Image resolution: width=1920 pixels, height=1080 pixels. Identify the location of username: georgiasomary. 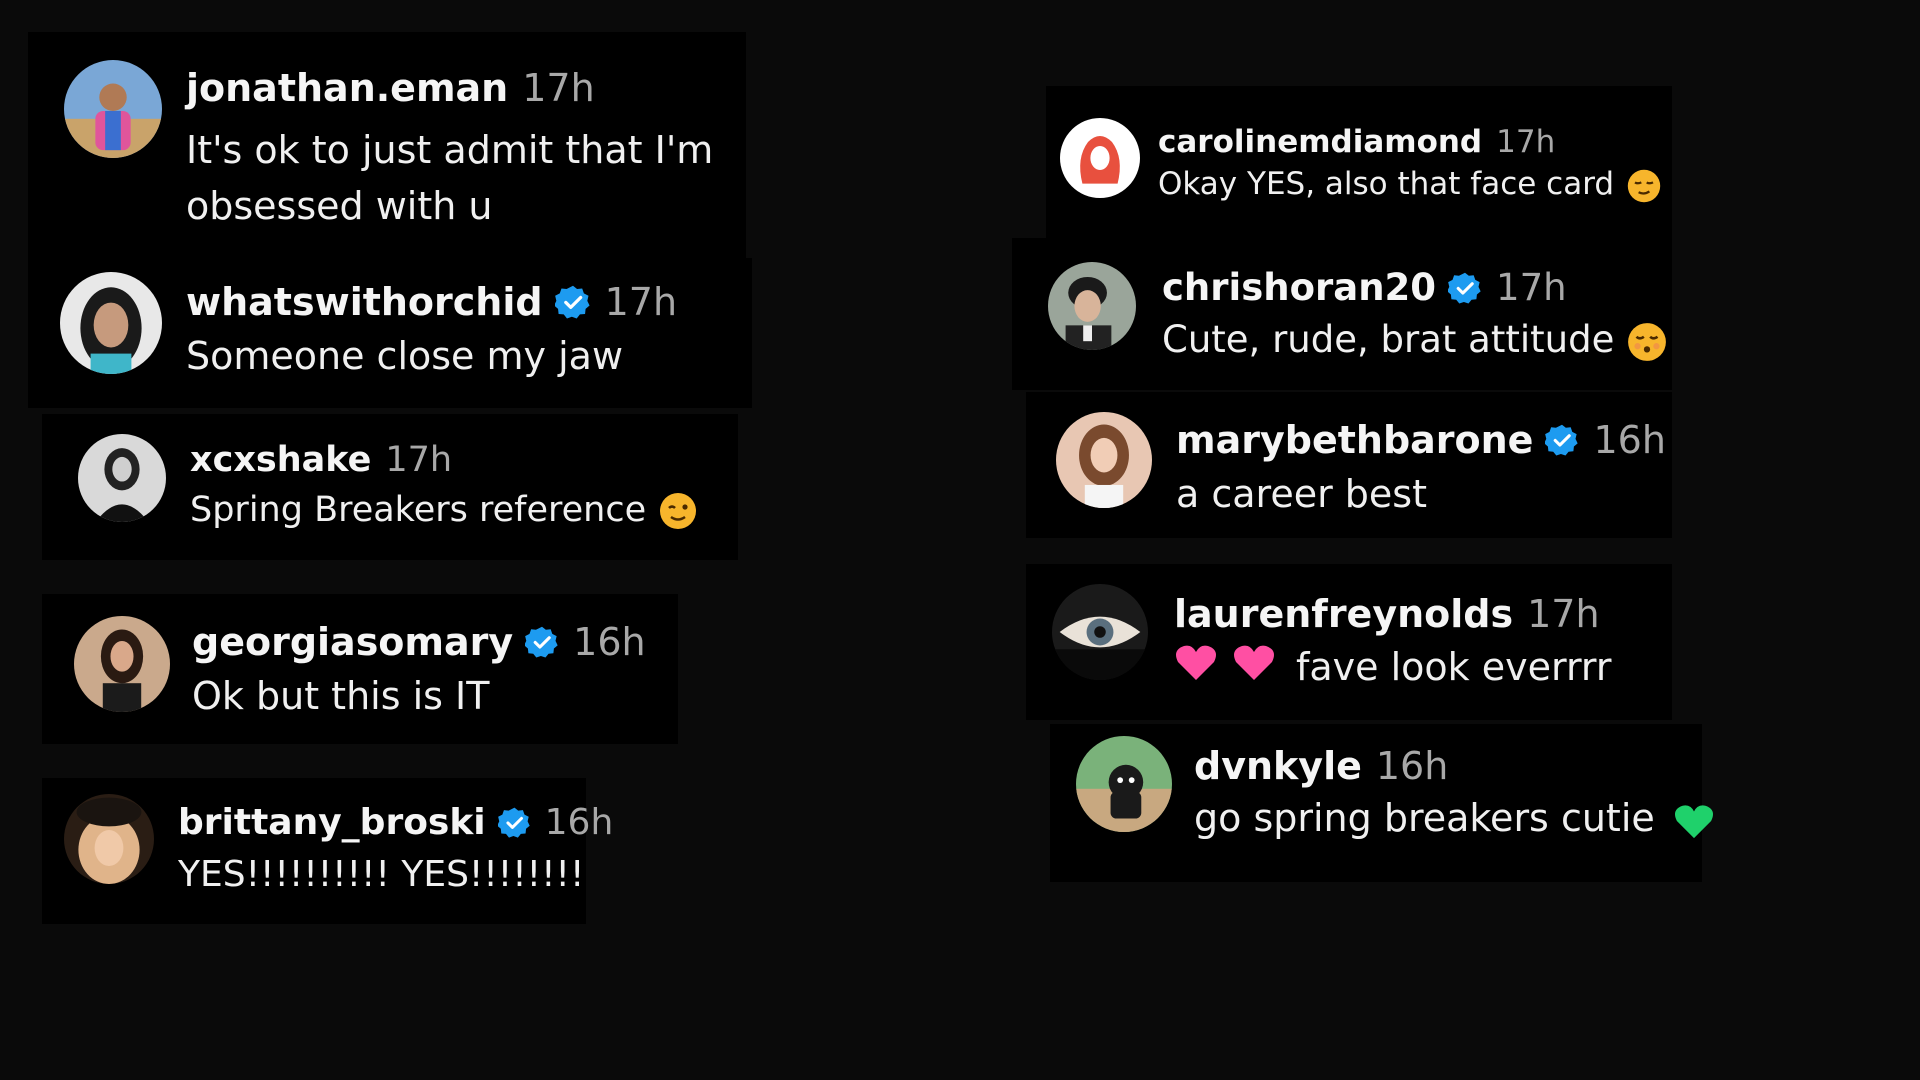
(352, 642).